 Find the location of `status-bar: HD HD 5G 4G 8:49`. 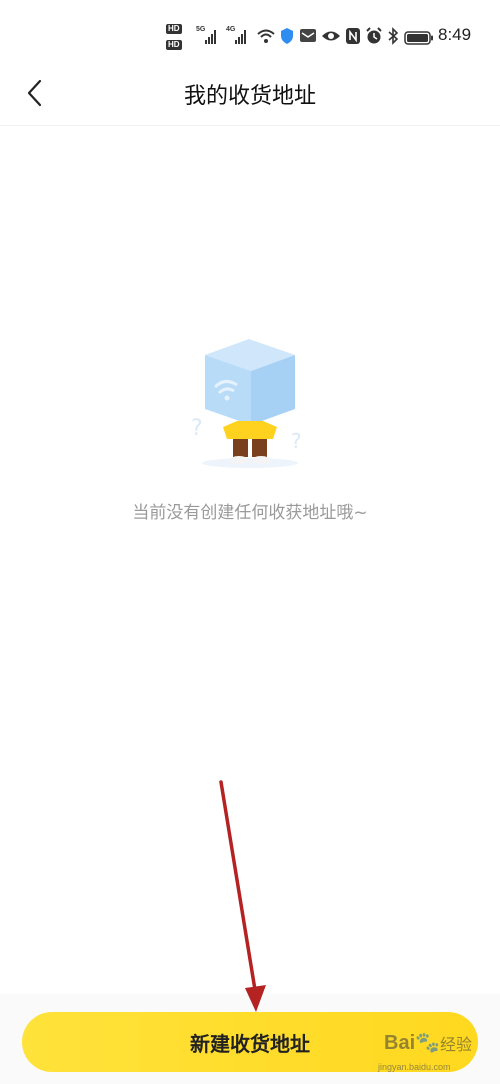

status-bar: HD HD 5G 4G 8:49 is located at coordinates (250, 30).